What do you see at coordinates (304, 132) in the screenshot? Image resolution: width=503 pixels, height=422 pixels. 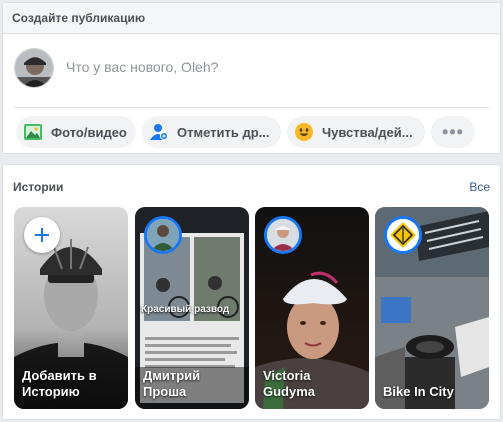 I see `feeling-emoji-icon` at bounding box center [304, 132].